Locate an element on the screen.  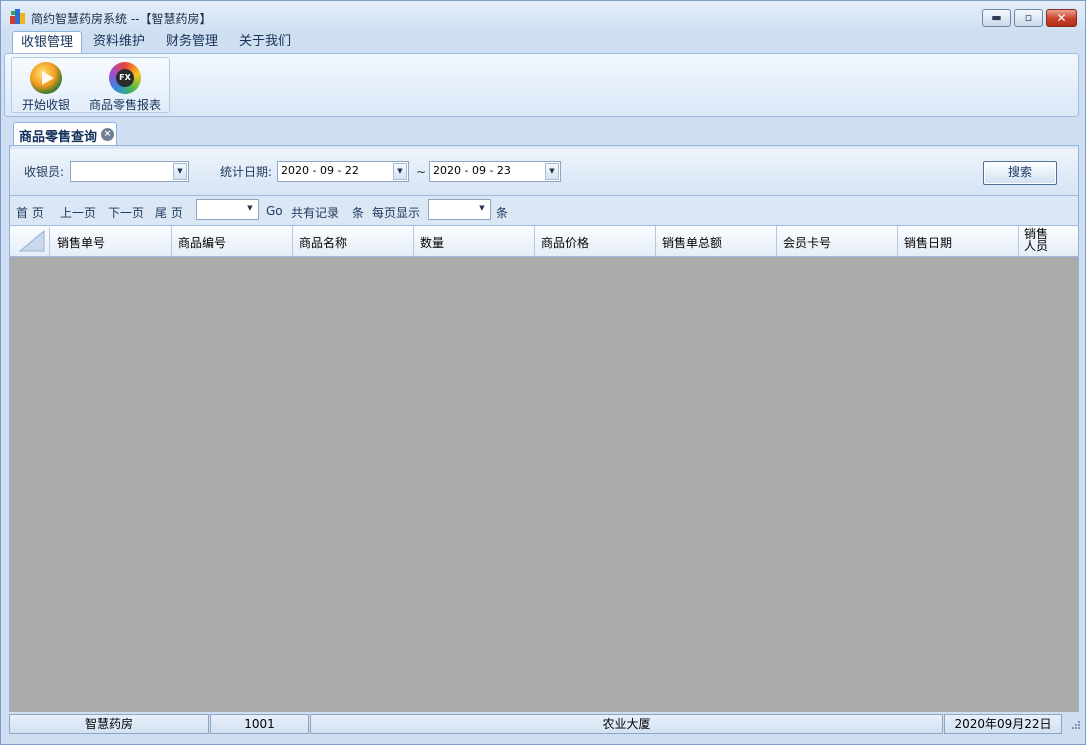
pager-bar: 首 页 上一页 下一页 尾 页 ▼ Go 共有记录 条 每页显示 ▼ 条 is located at coordinates (544, 211).